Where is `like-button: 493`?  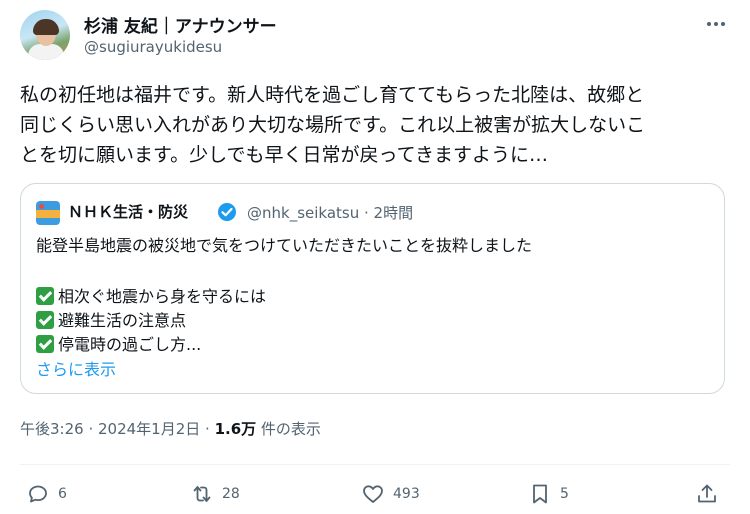
like-button: 493 is located at coordinates (390, 494).